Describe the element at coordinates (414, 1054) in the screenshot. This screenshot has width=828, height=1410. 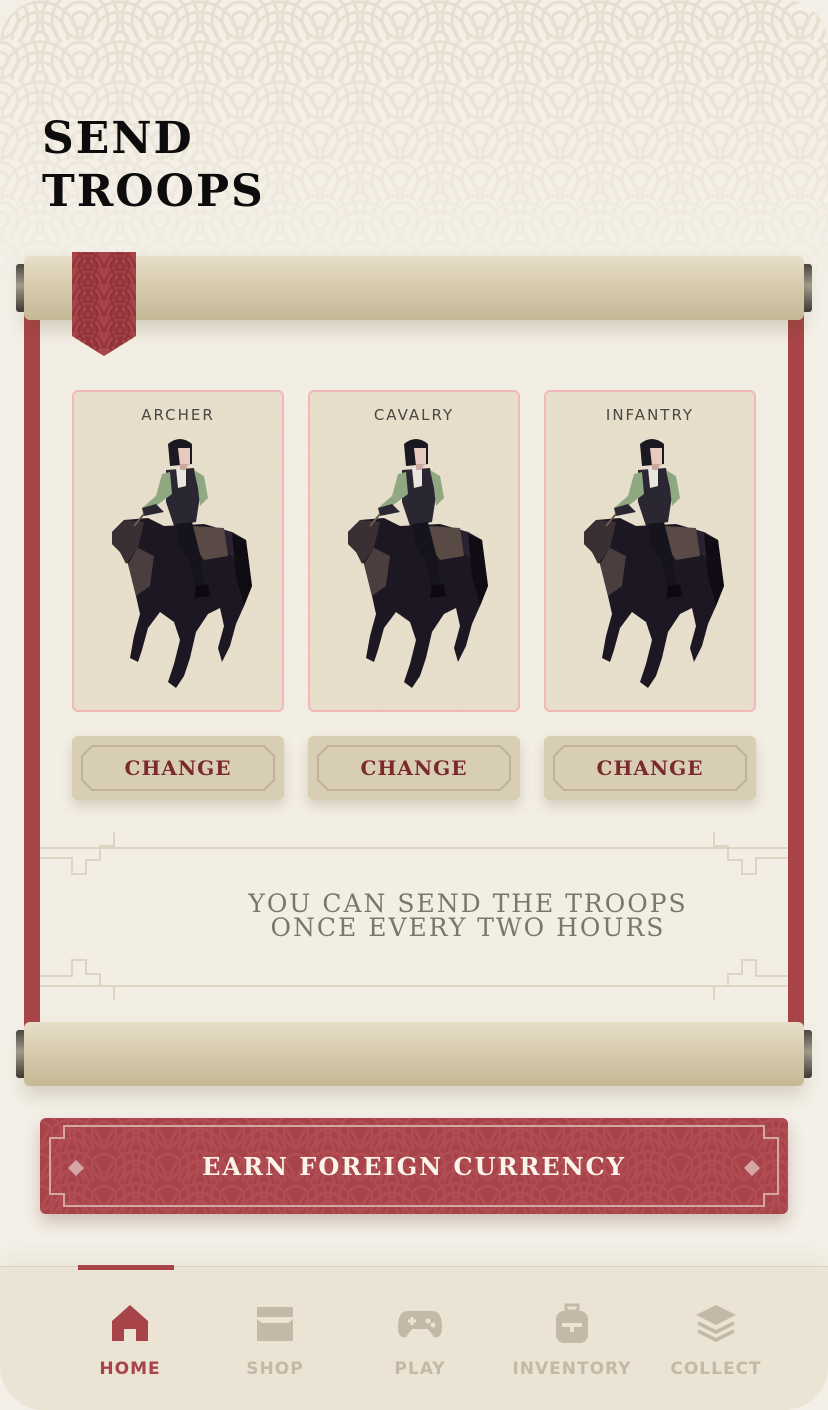
I see `scroll-bottom-roller` at that location.